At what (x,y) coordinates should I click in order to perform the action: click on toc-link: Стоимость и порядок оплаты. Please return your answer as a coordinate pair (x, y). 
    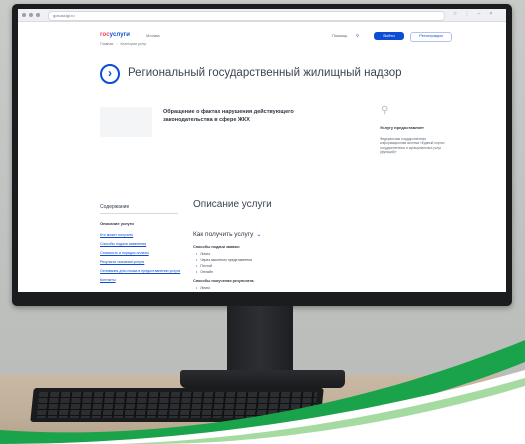
    Looking at the image, I should click on (140, 253).